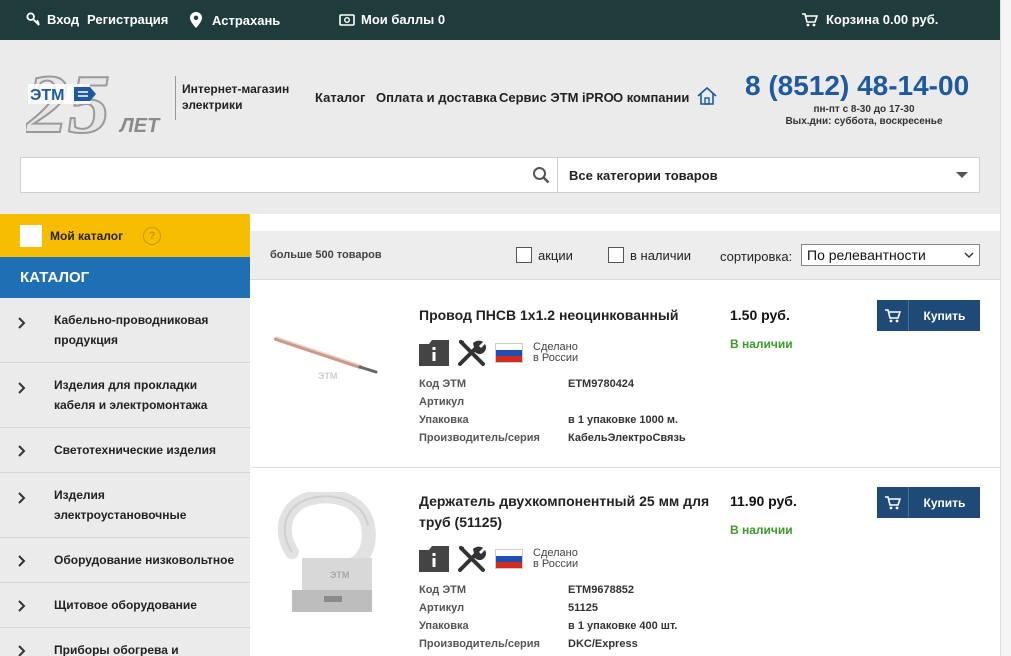 This screenshot has height=656, width=1011. I want to click on work-hours-weekdays: пн-пт с 8-30 до 17-30, so click(864, 109).